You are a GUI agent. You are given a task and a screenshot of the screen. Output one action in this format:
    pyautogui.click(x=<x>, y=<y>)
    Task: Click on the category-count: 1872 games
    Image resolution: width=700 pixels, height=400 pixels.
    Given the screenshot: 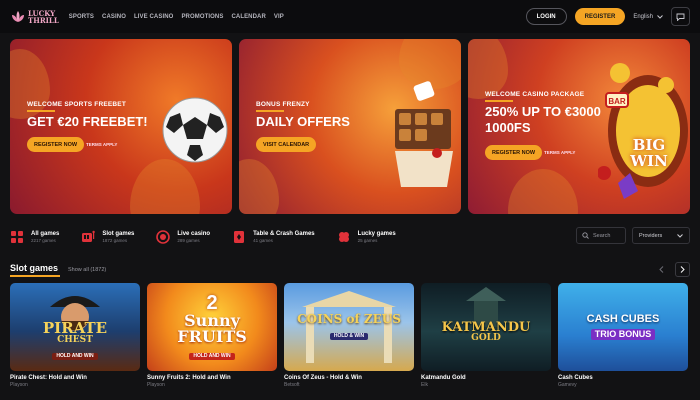 What is the action you would take?
    pyautogui.click(x=115, y=240)
    